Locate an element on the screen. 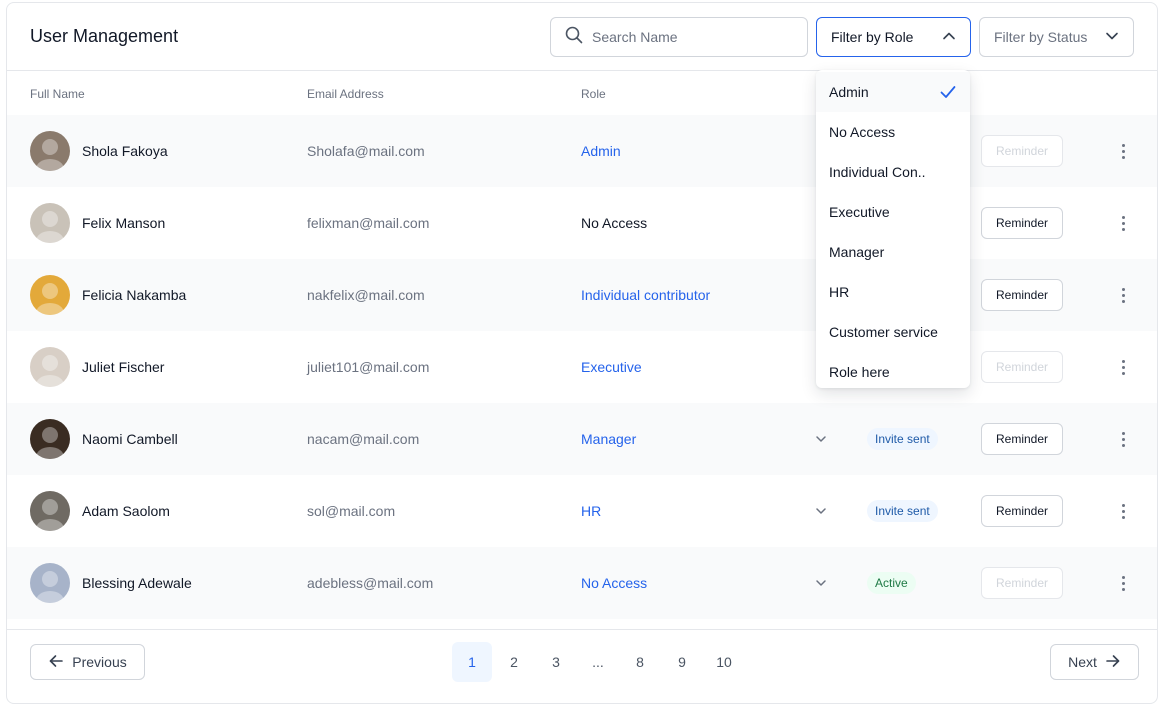  page-numbers: 1 2 3... 8 9 10 is located at coordinates (599, 662).